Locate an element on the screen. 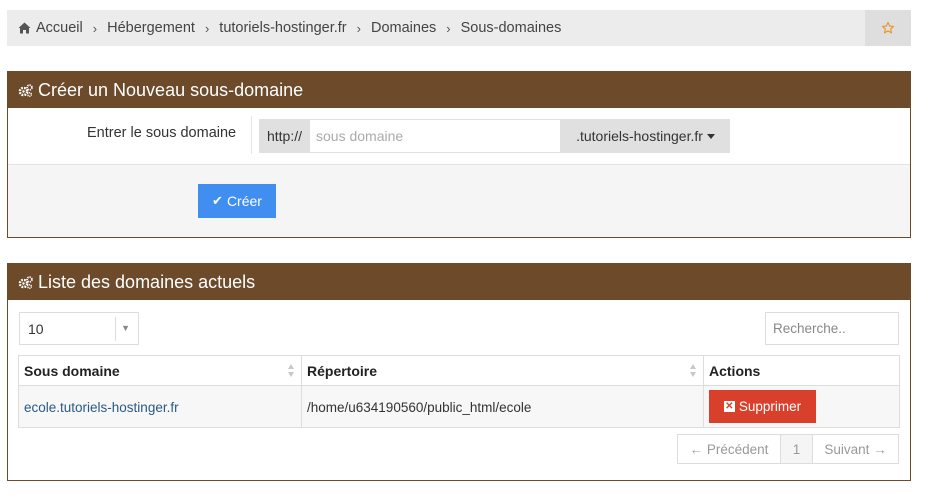 Image resolution: width=928 pixels, height=501 pixels. create-button: ✔ Créer is located at coordinates (237, 201).